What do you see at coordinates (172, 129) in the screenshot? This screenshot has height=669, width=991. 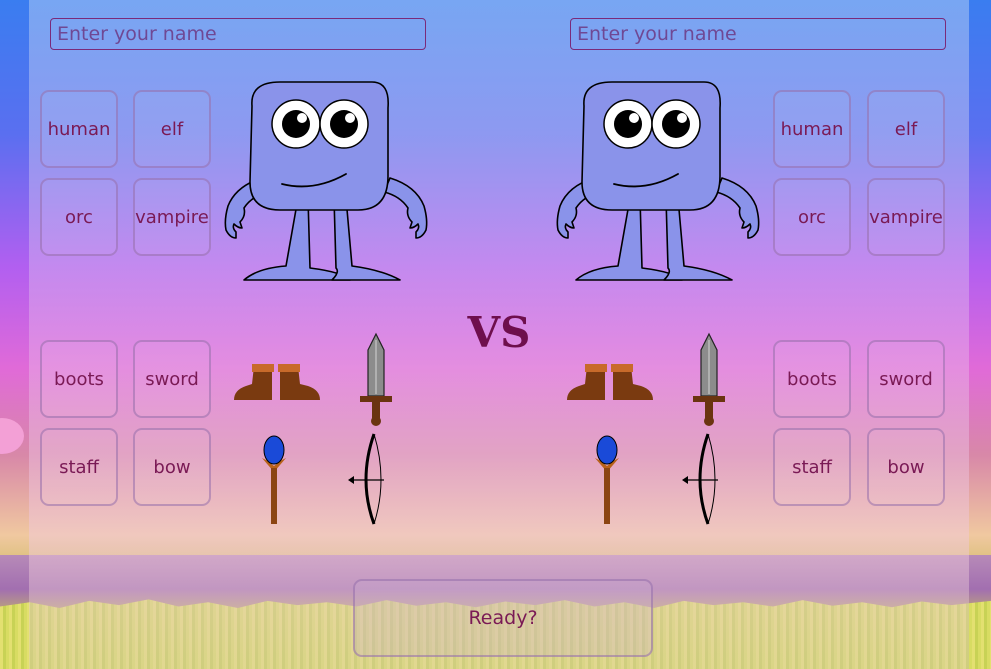 I see `player1-race-elf-button: elf` at bounding box center [172, 129].